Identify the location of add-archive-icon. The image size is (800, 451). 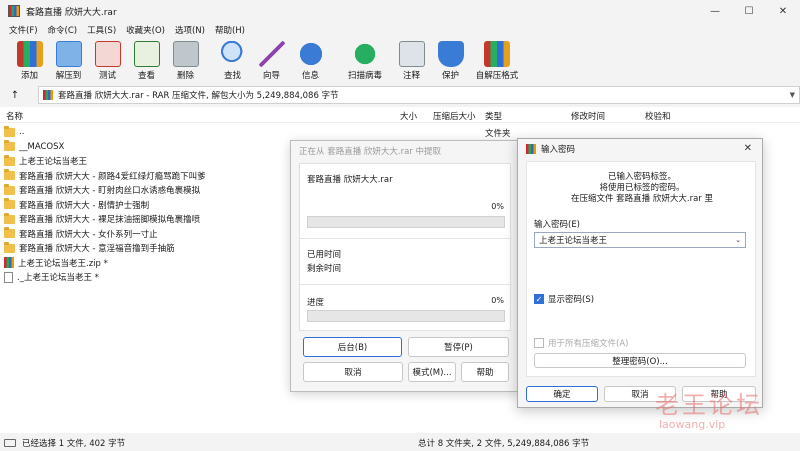
(29, 54).